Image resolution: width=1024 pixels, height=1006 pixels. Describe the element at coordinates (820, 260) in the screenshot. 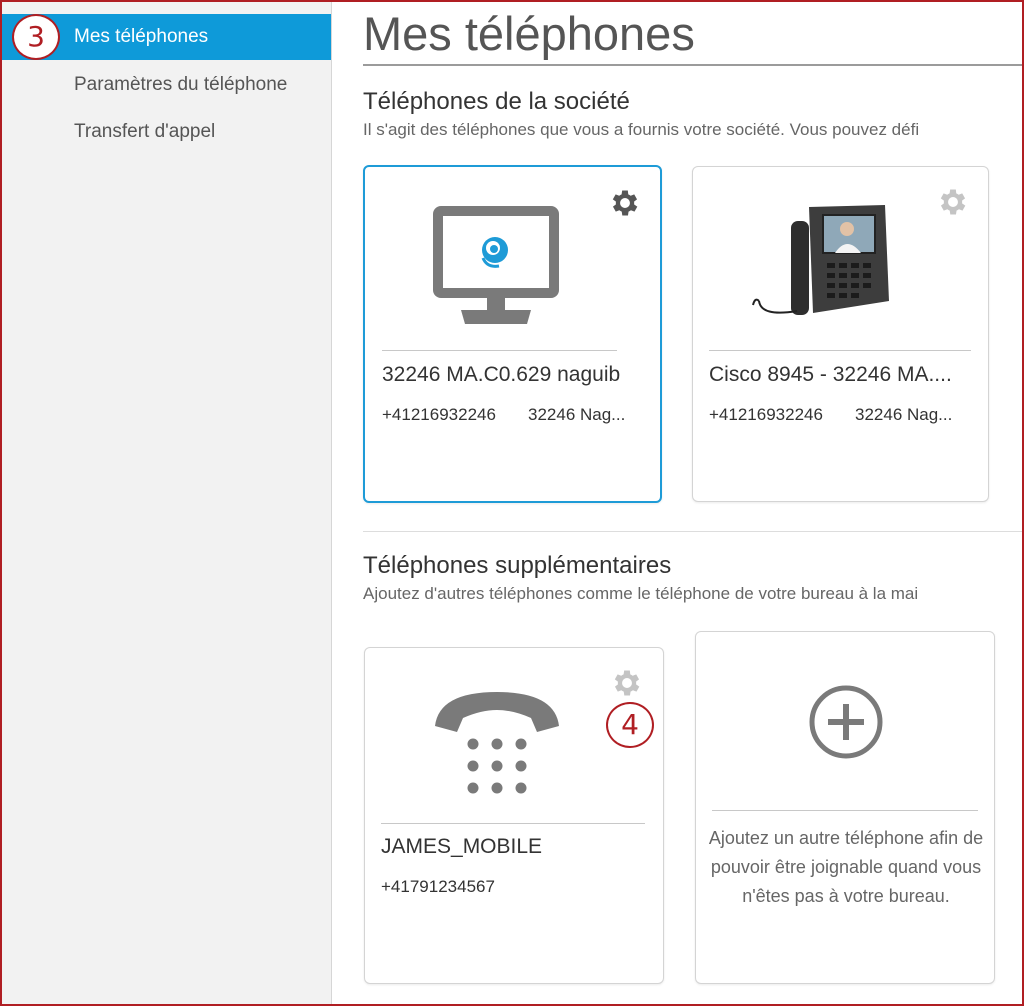

I see `cisco-video-phone-image` at that location.